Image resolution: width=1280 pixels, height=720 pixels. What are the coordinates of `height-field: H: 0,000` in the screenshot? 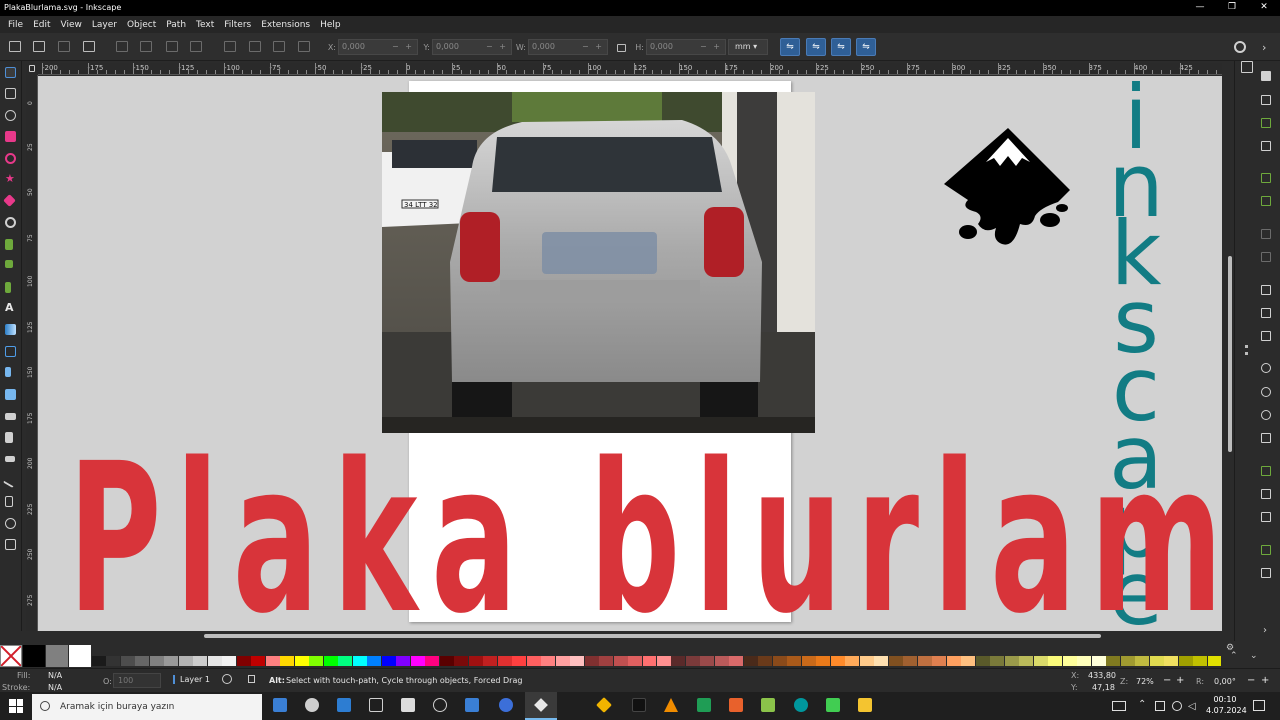 It's located at (679, 47).